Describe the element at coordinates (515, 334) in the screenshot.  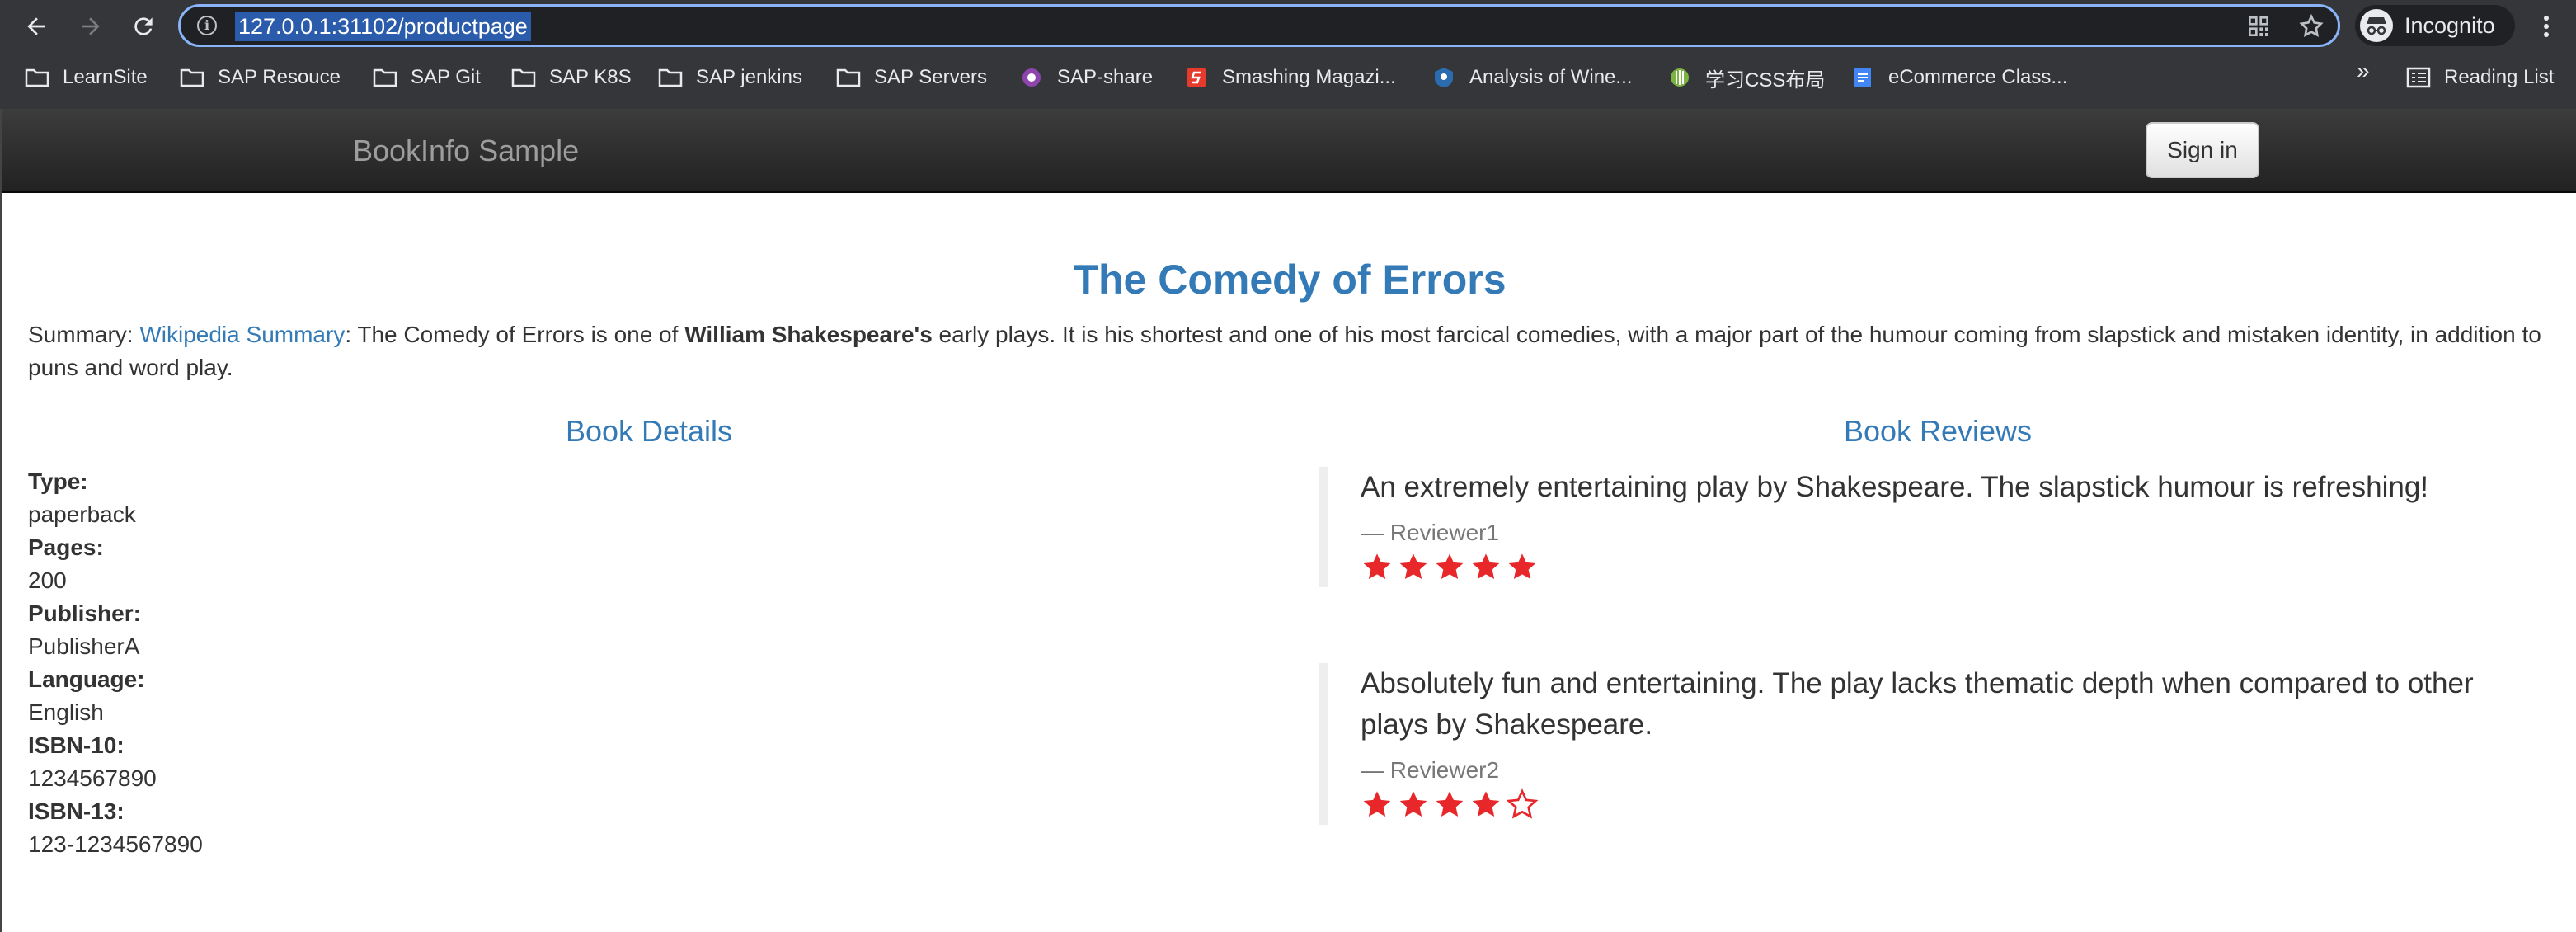
I see `summary-text: : The Comedy of Errors is one of` at that location.